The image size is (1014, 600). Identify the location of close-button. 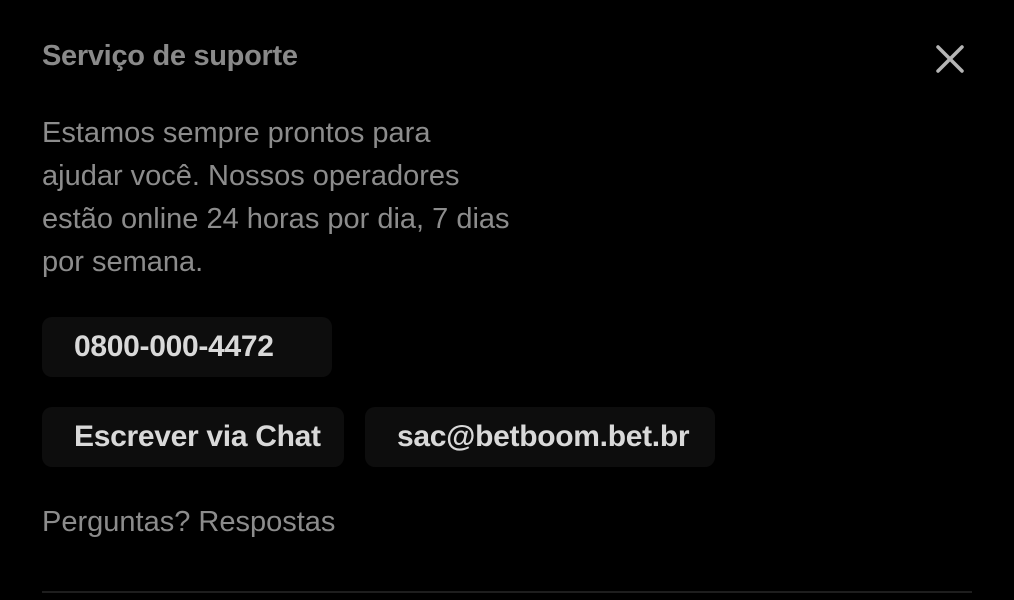
(950, 59).